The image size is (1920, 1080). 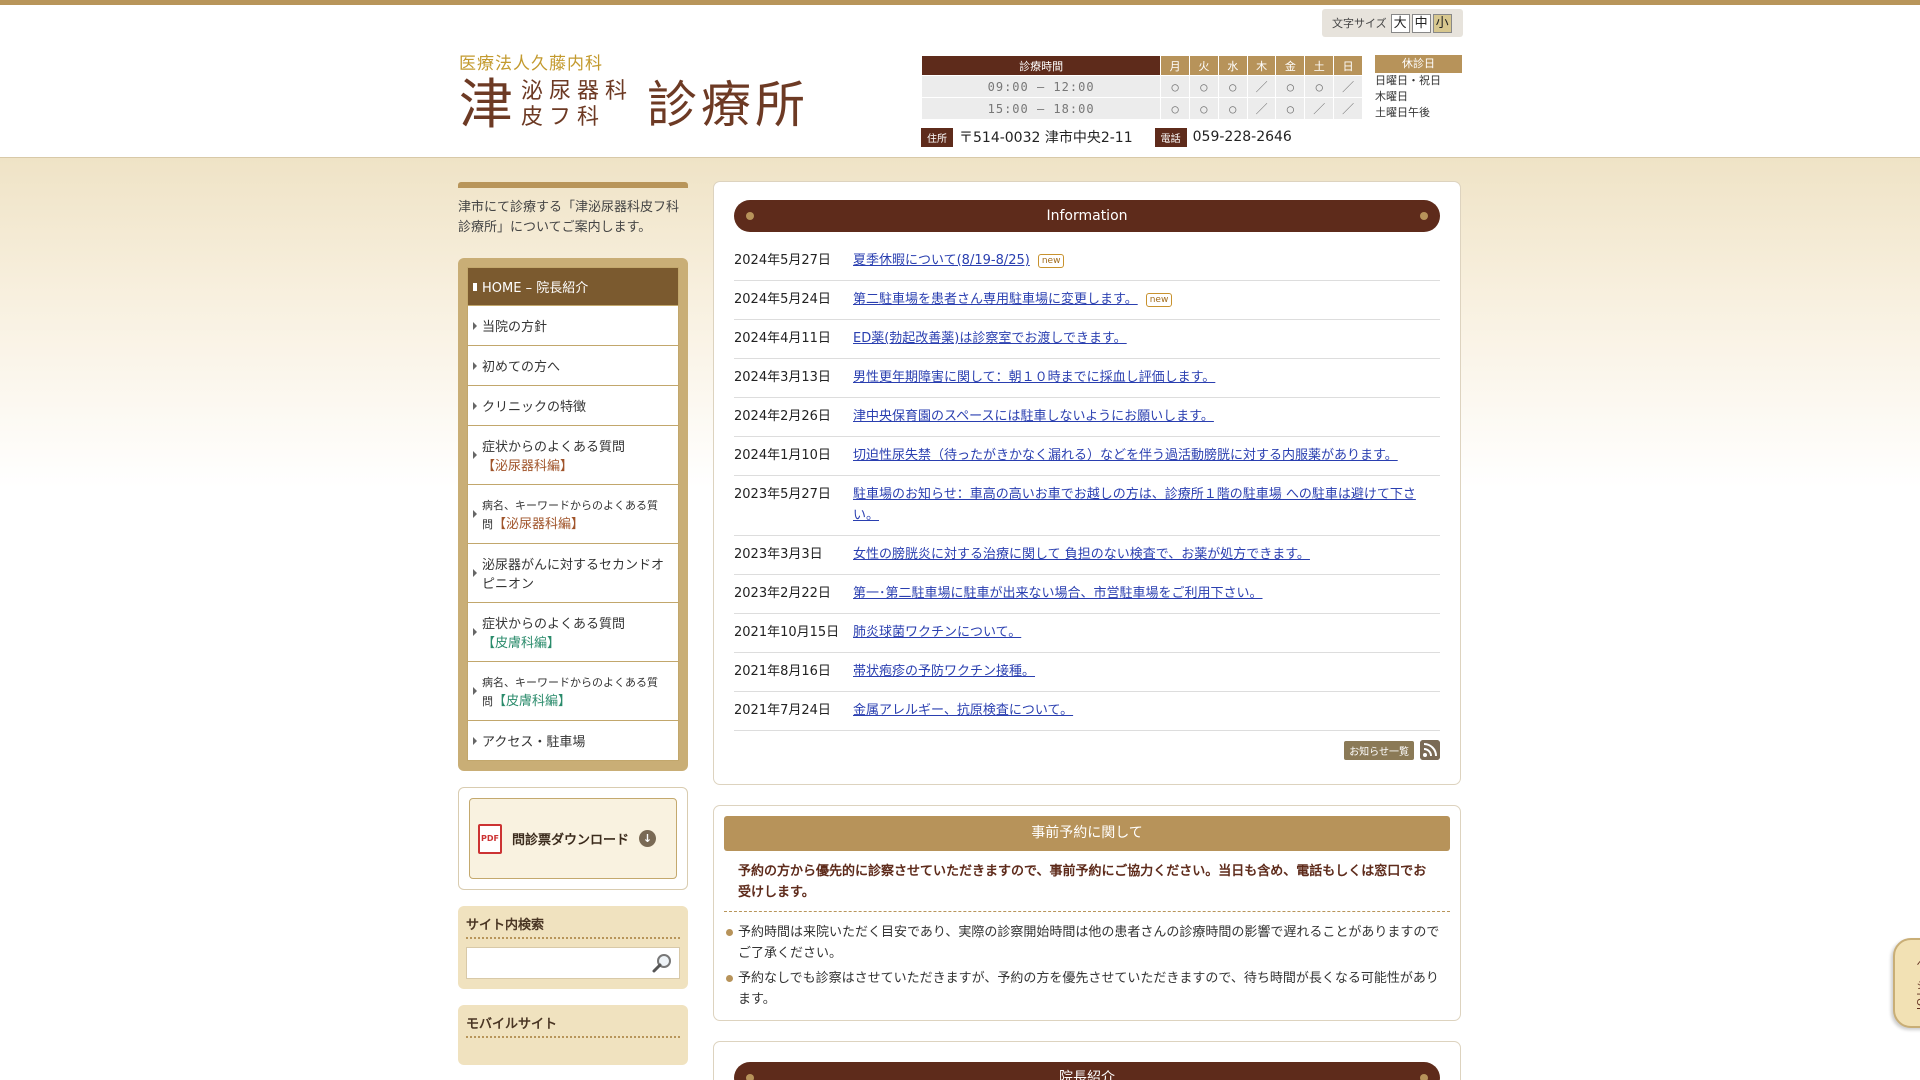 I want to click on nav-item-label: 症状からのよくある質問 【泌尿器科編】, so click(x=554, y=457).